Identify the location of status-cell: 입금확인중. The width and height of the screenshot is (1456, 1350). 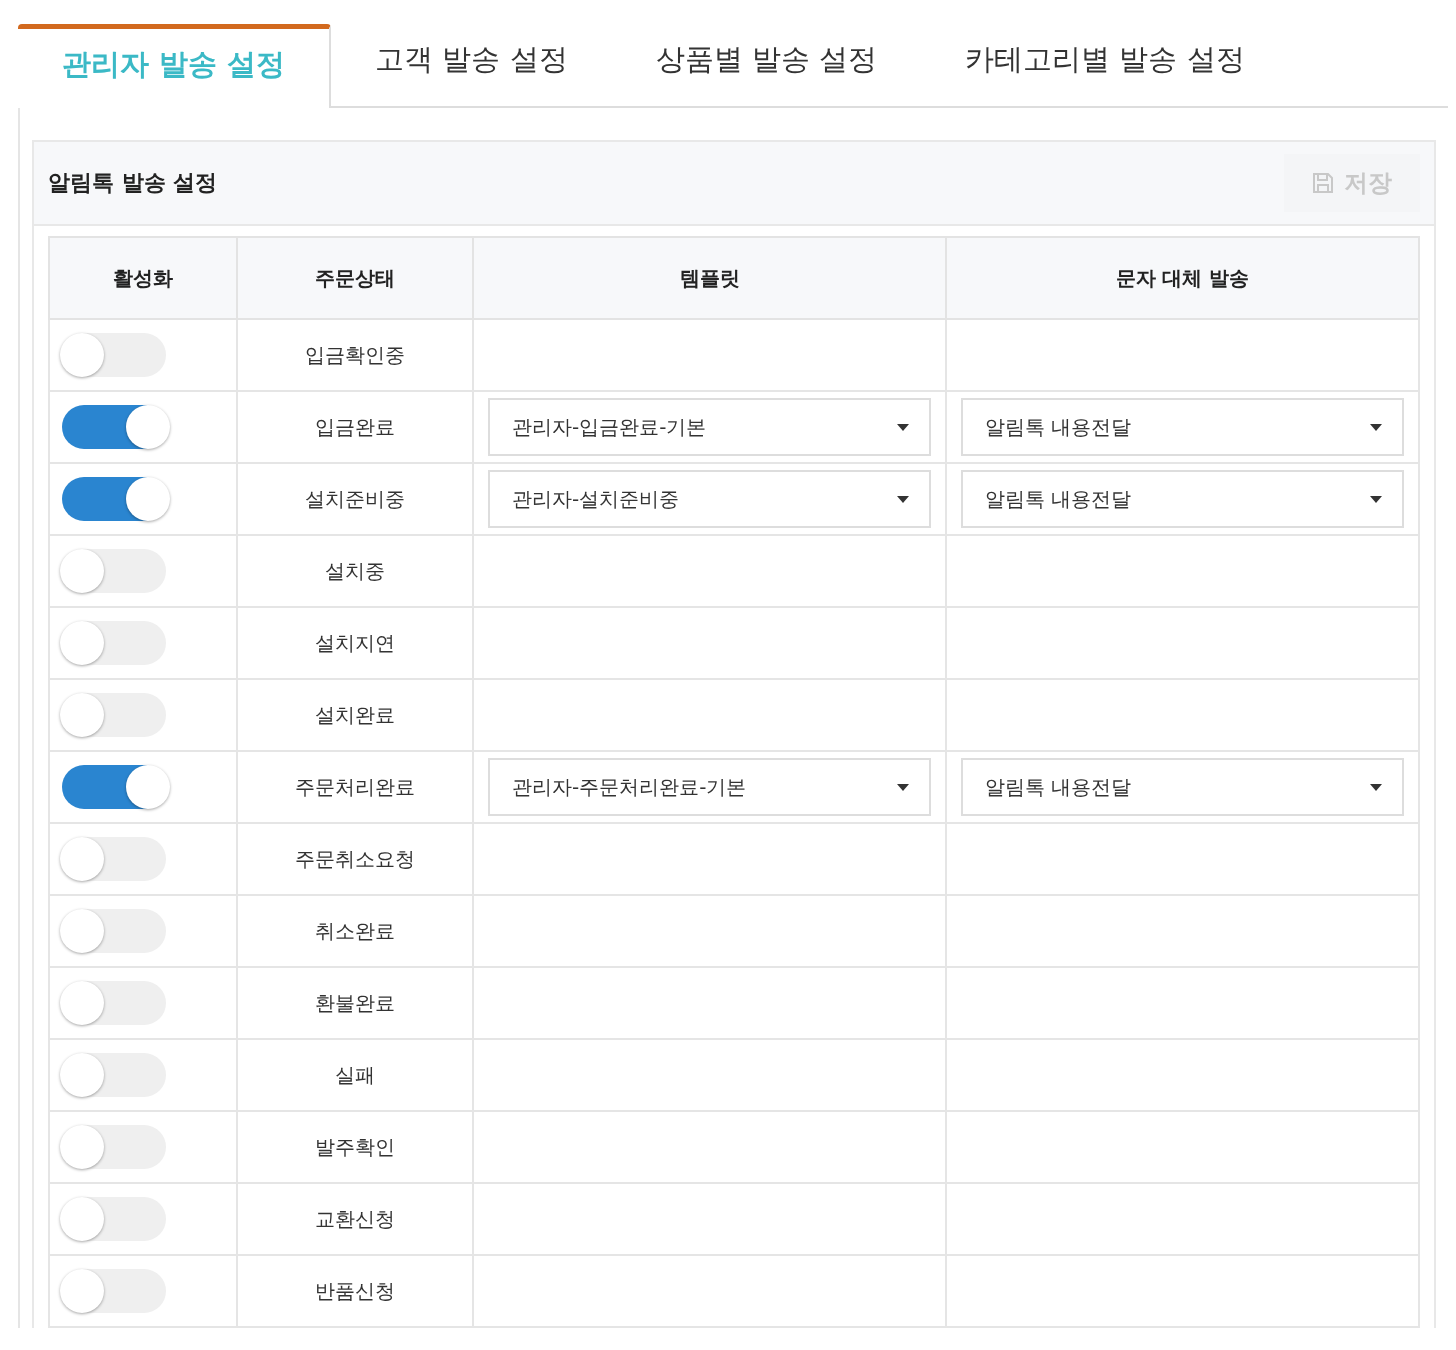
(355, 355).